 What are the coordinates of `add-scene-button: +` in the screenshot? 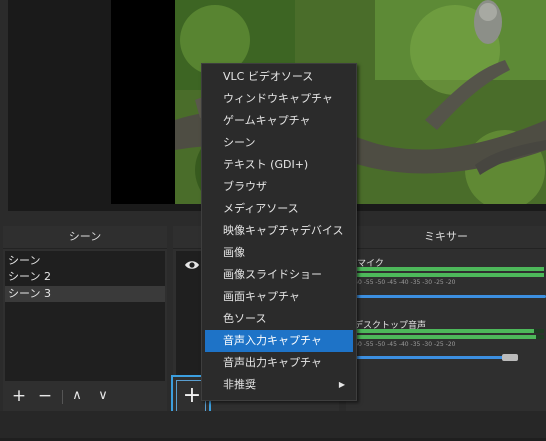 It's located at (19, 397).